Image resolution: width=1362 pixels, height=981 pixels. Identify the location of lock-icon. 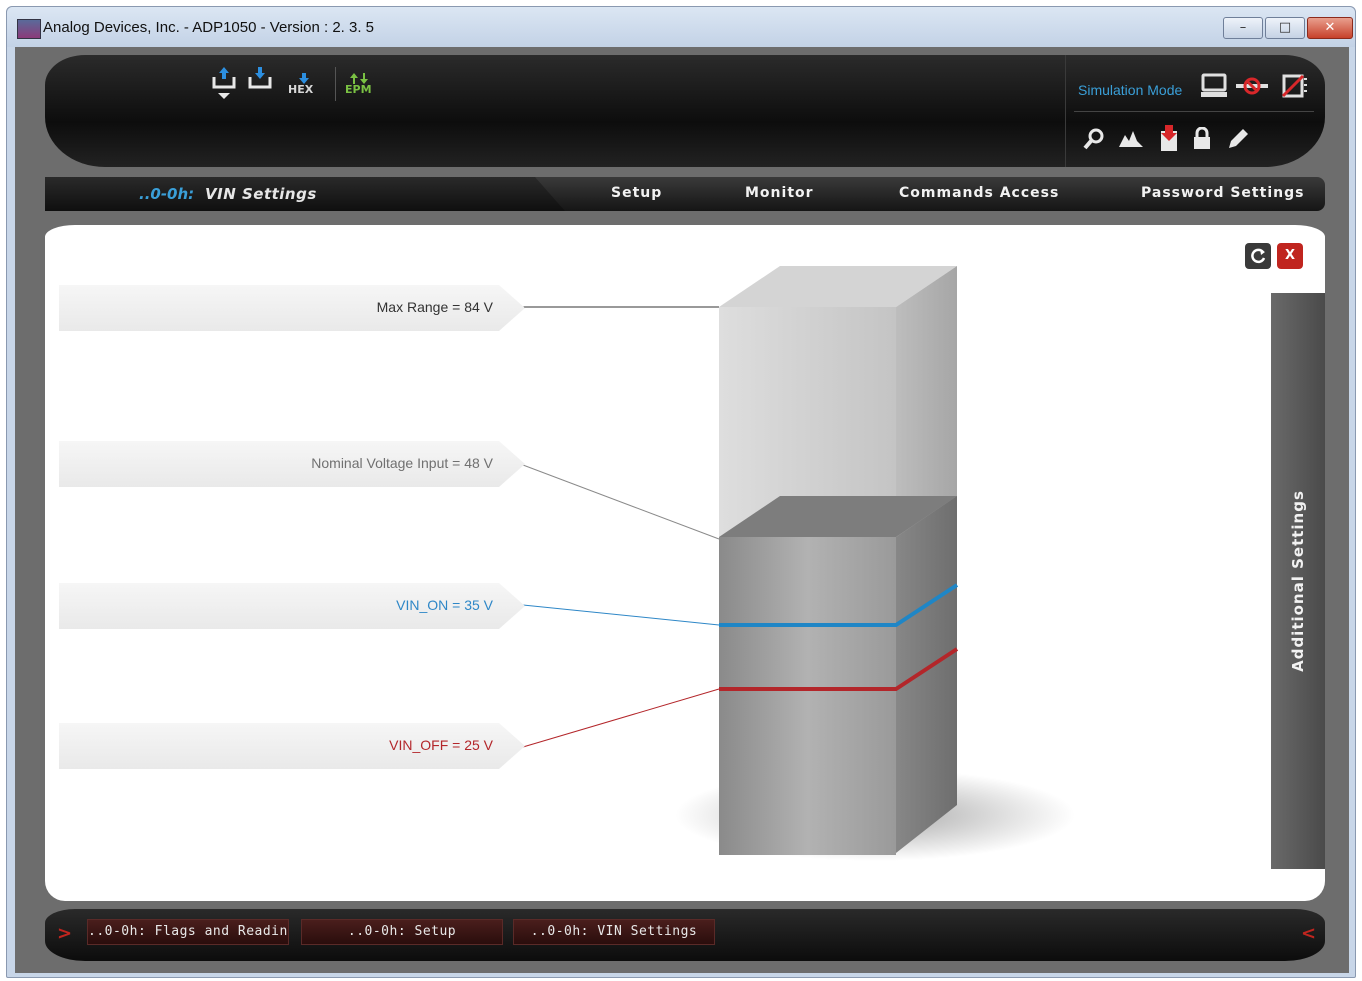
(1202, 141).